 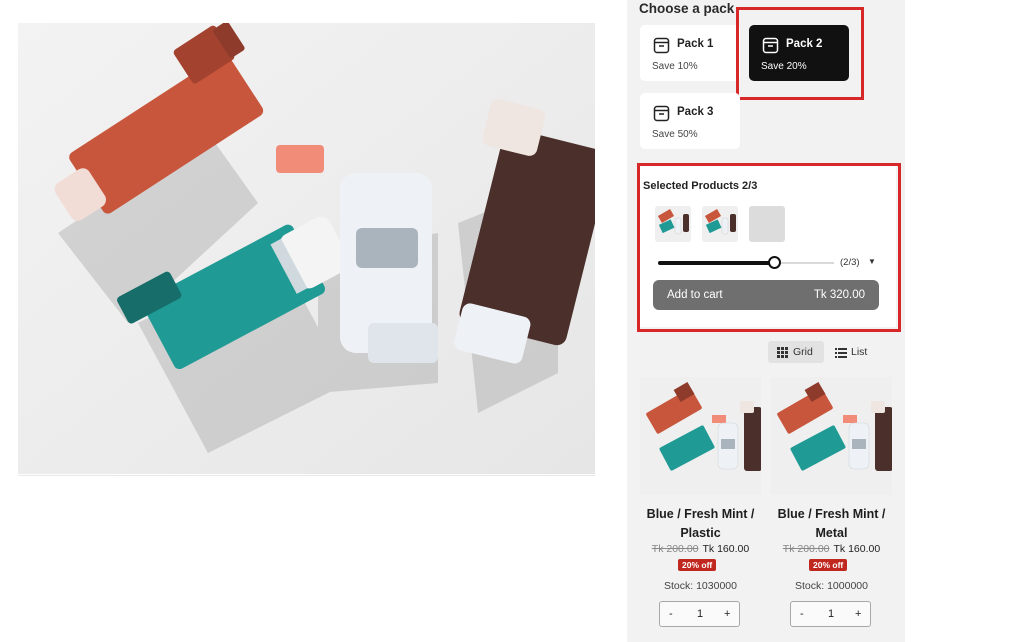 What do you see at coordinates (774, 262) in the screenshot?
I see `progress-knob` at bounding box center [774, 262].